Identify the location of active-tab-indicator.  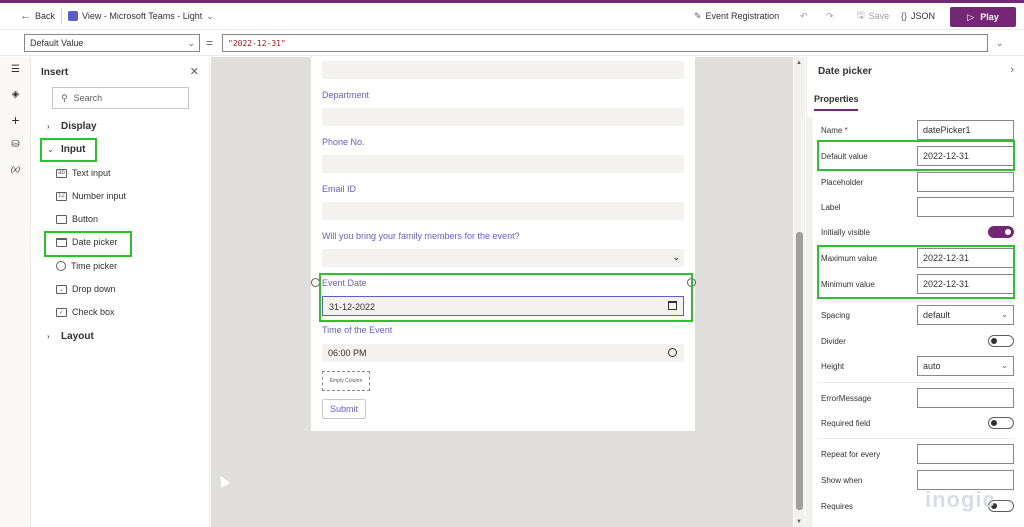
(836, 110).